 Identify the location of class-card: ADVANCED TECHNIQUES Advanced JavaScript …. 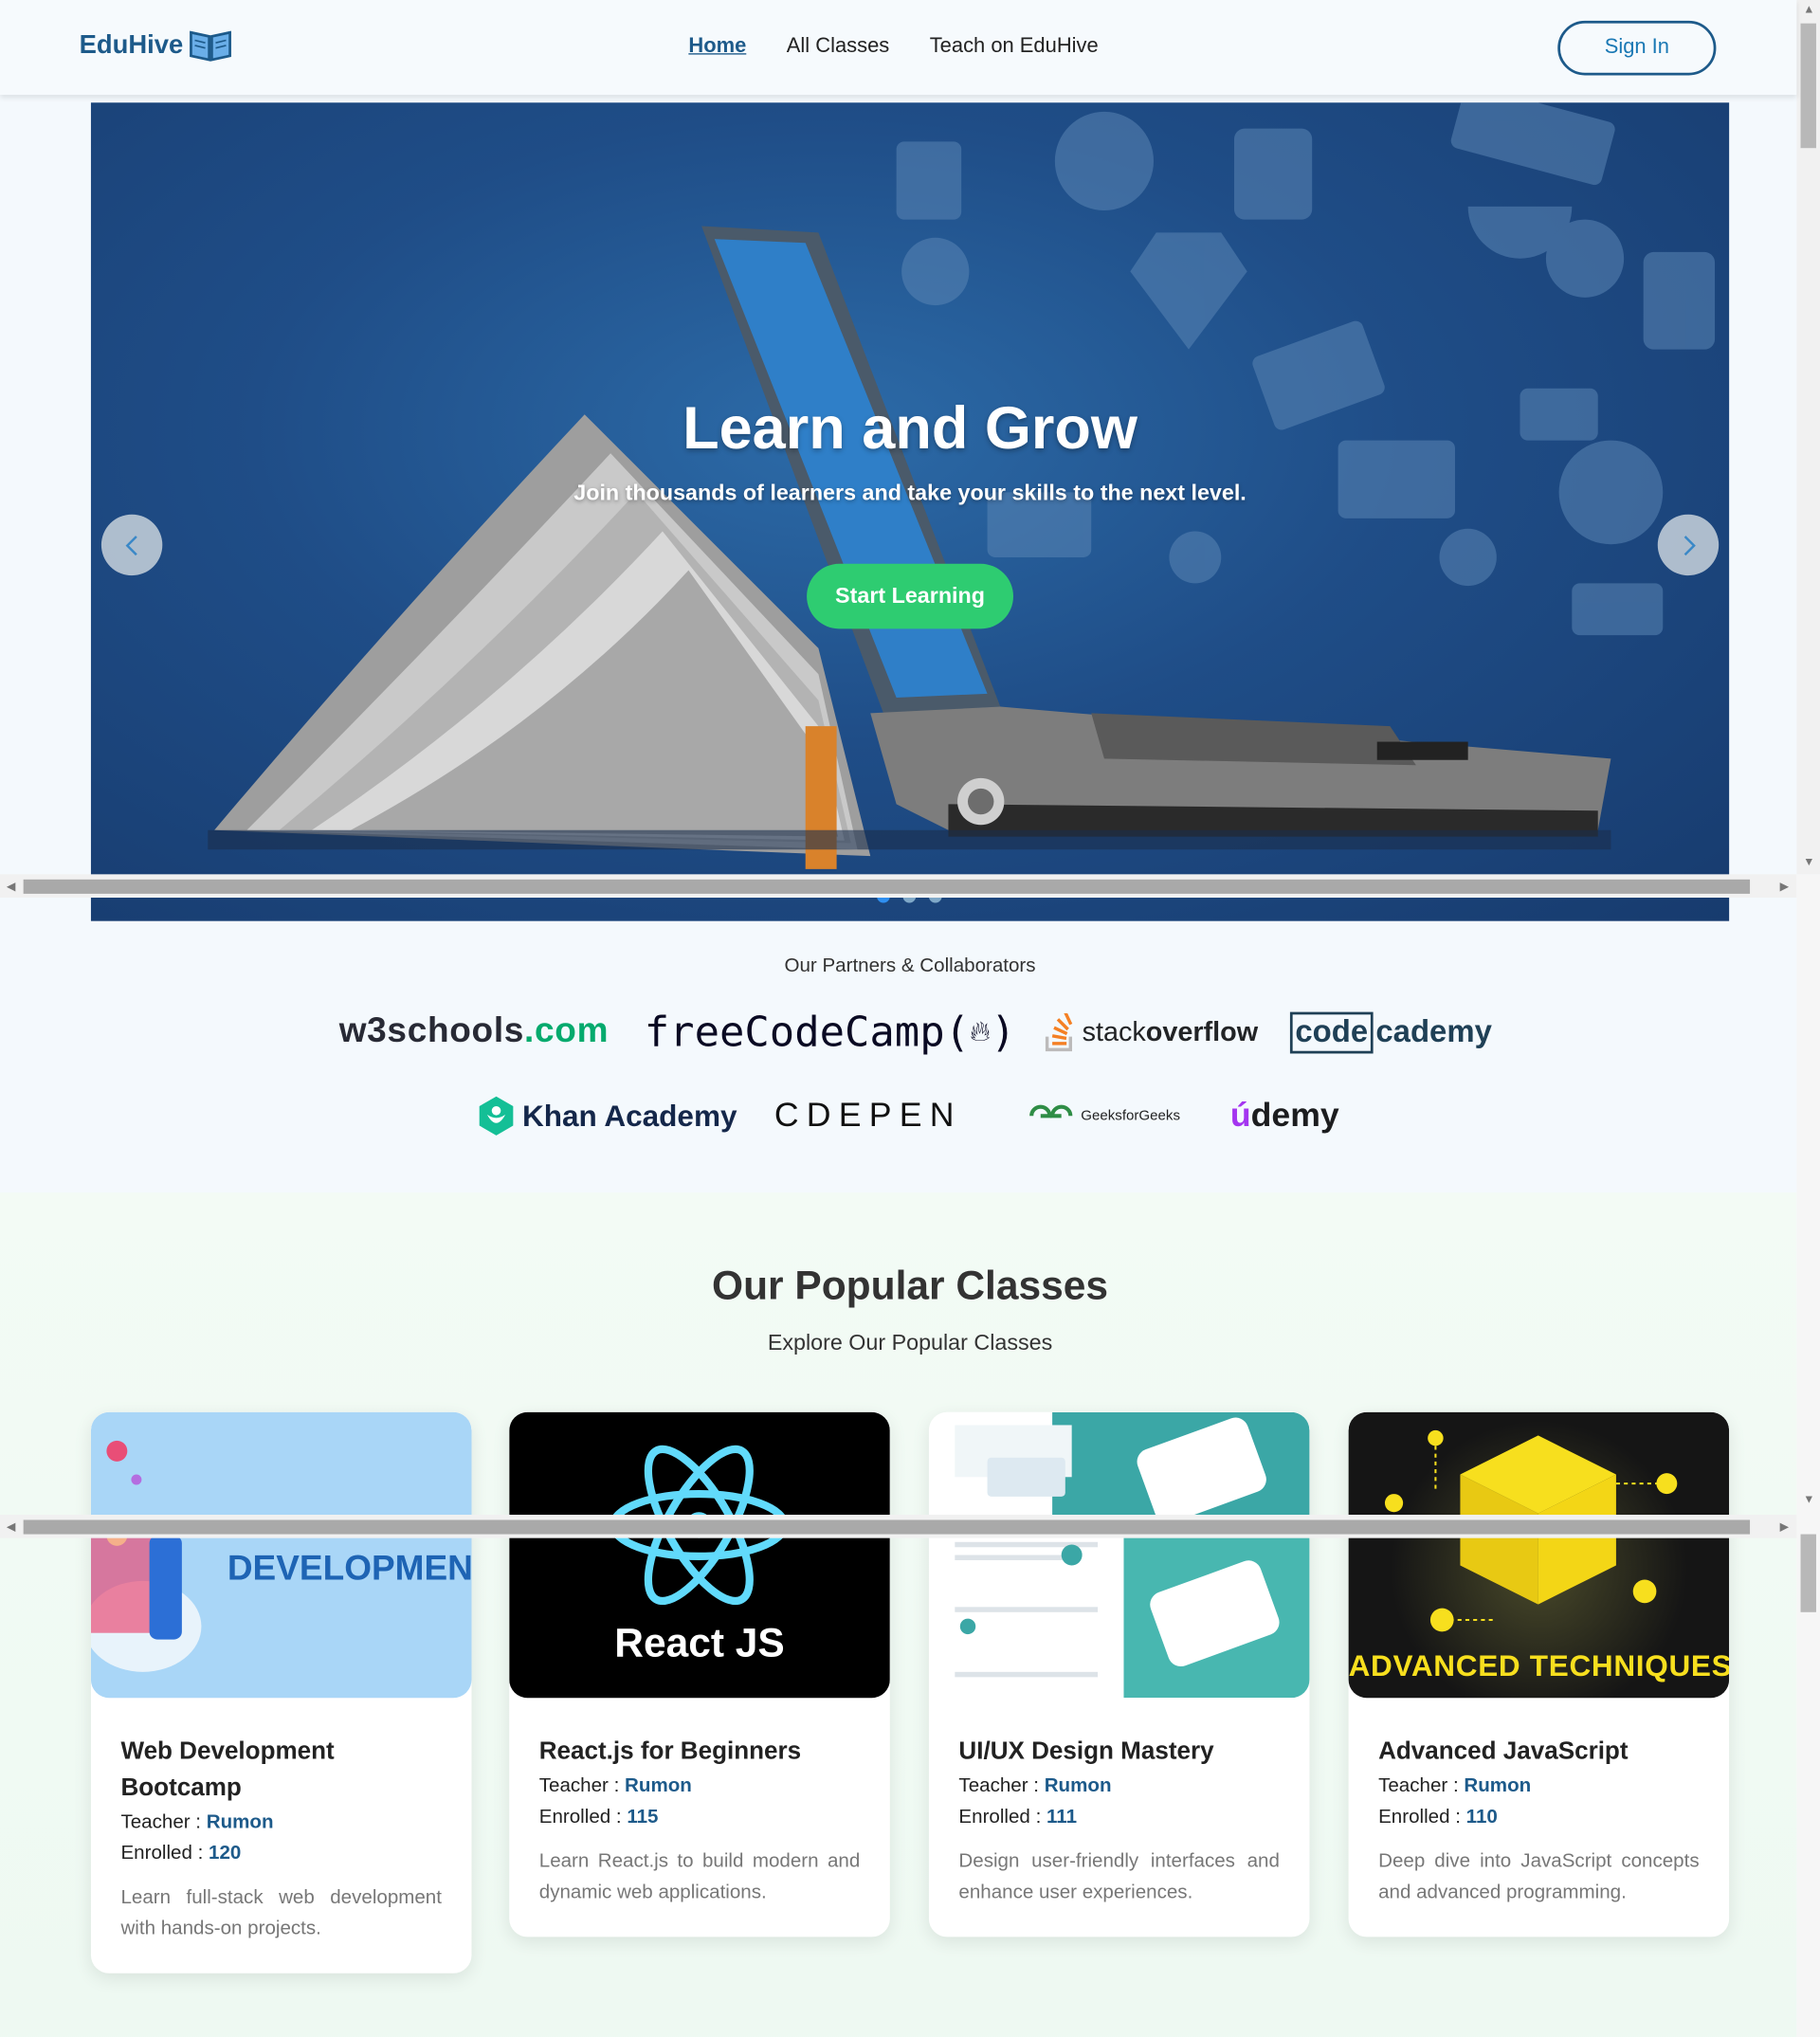
(1539, 1674).